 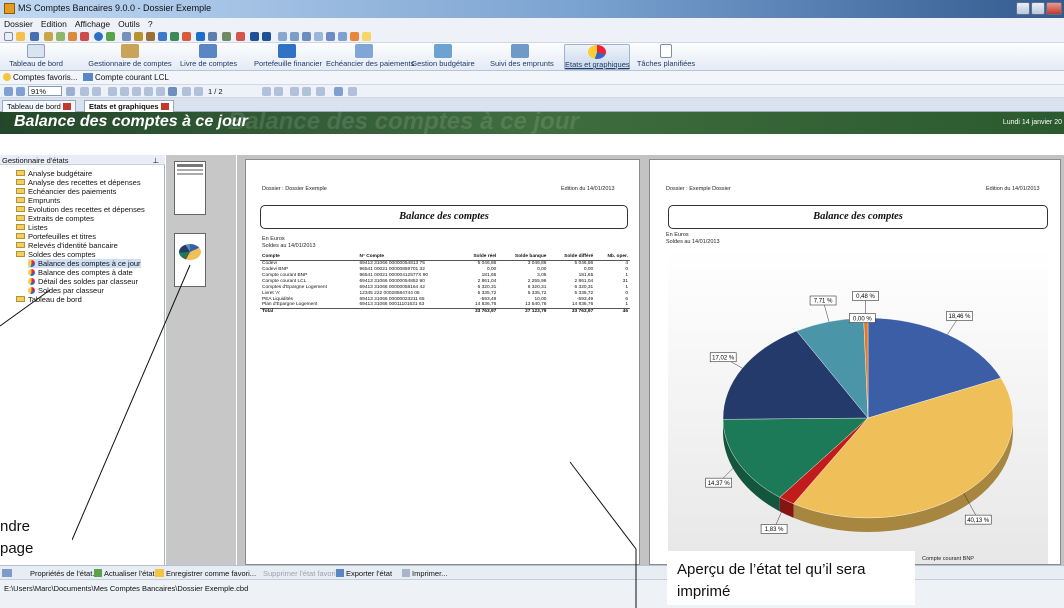 What do you see at coordinates (138, 36) in the screenshot?
I see `bank-small-icon` at bounding box center [138, 36].